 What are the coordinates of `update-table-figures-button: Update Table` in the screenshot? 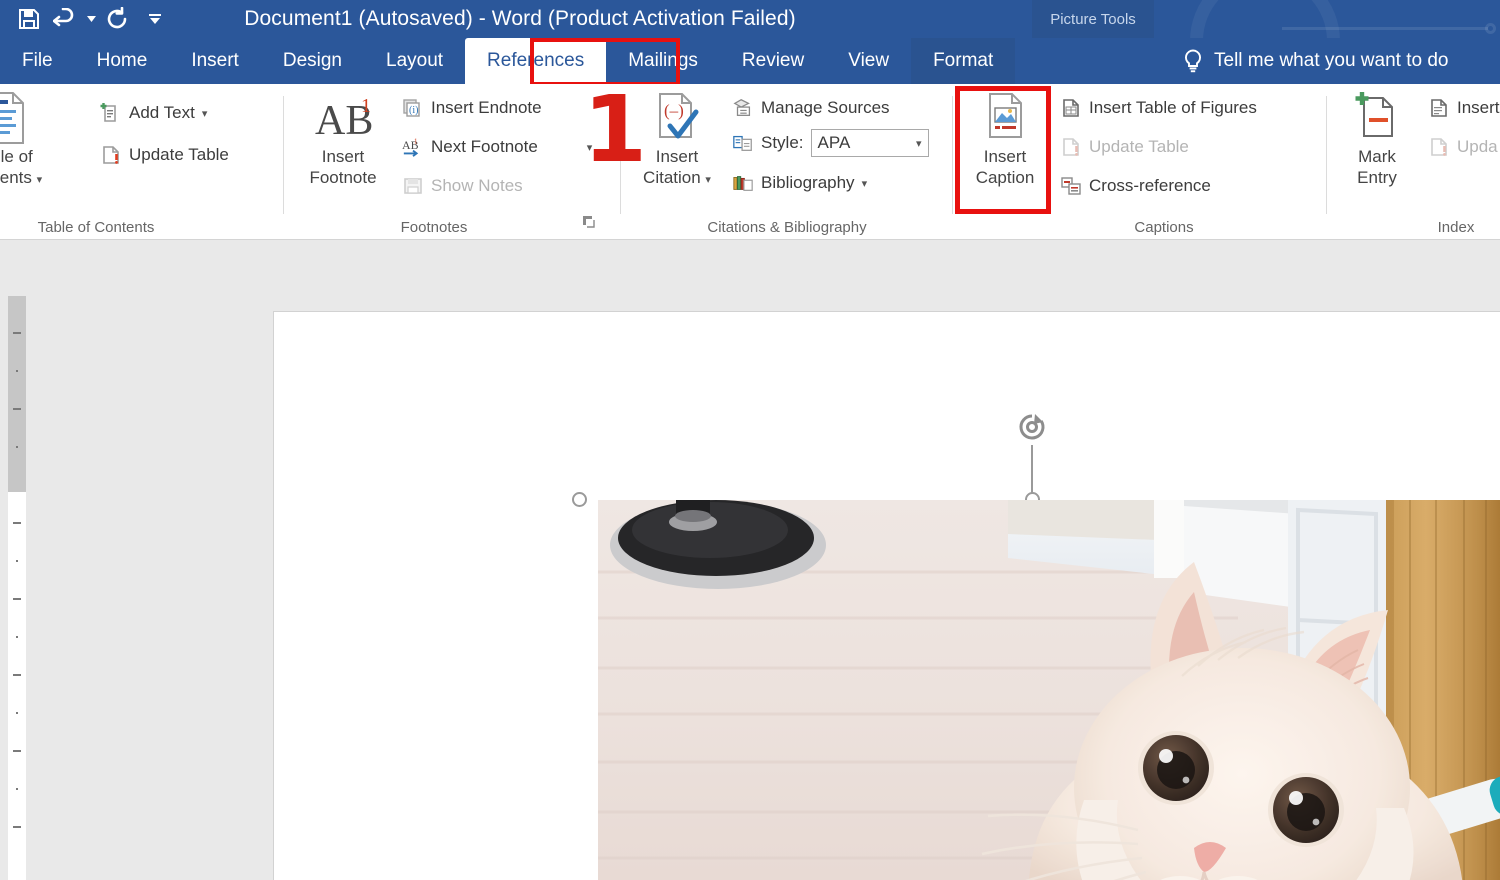 It's located at (1124, 147).